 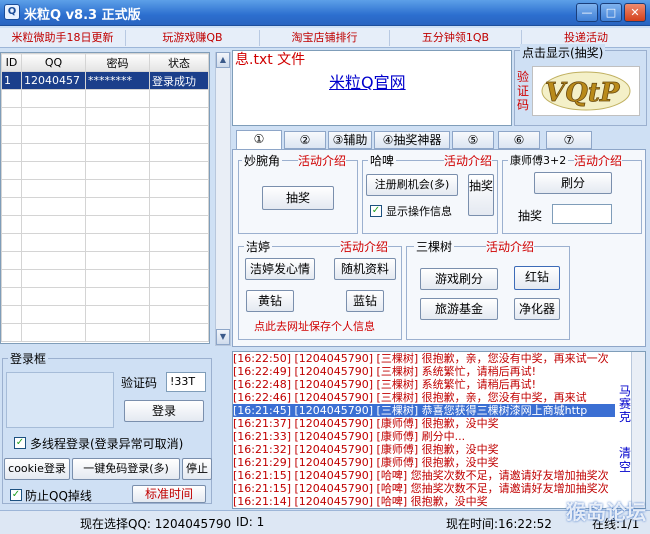 What do you see at coordinates (11, 62) in the screenshot?
I see `col-header-id: ID` at bounding box center [11, 62].